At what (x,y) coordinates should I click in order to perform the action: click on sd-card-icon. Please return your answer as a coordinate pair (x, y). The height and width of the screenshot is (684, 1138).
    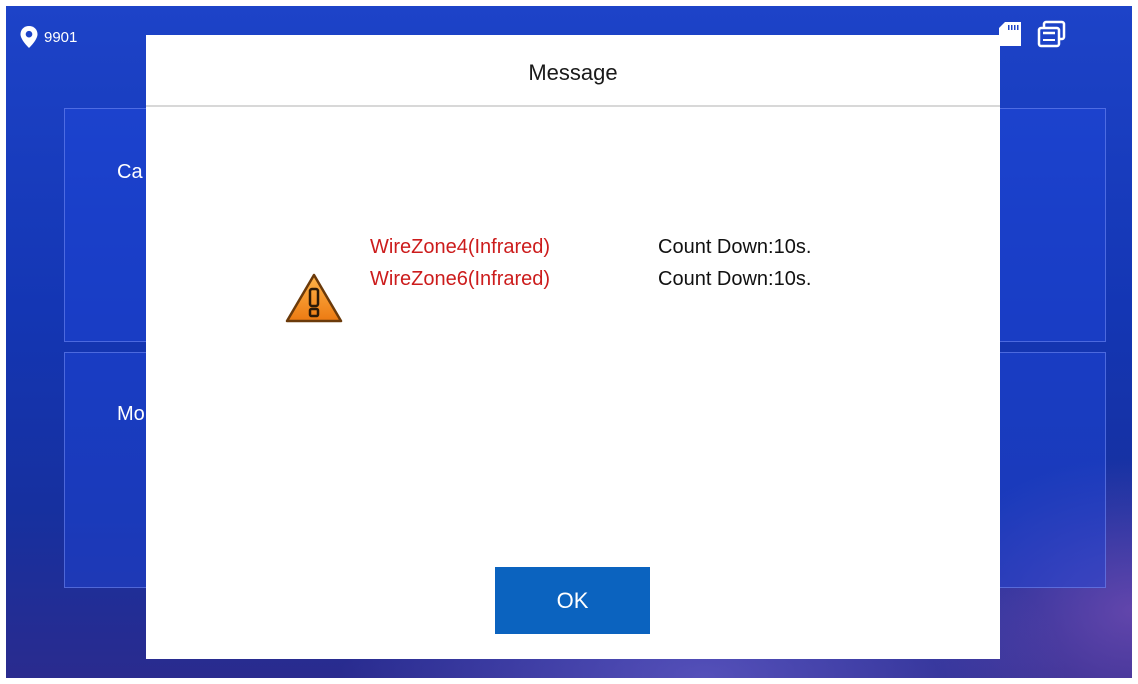
    Looking at the image, I should click on (1010, 34).